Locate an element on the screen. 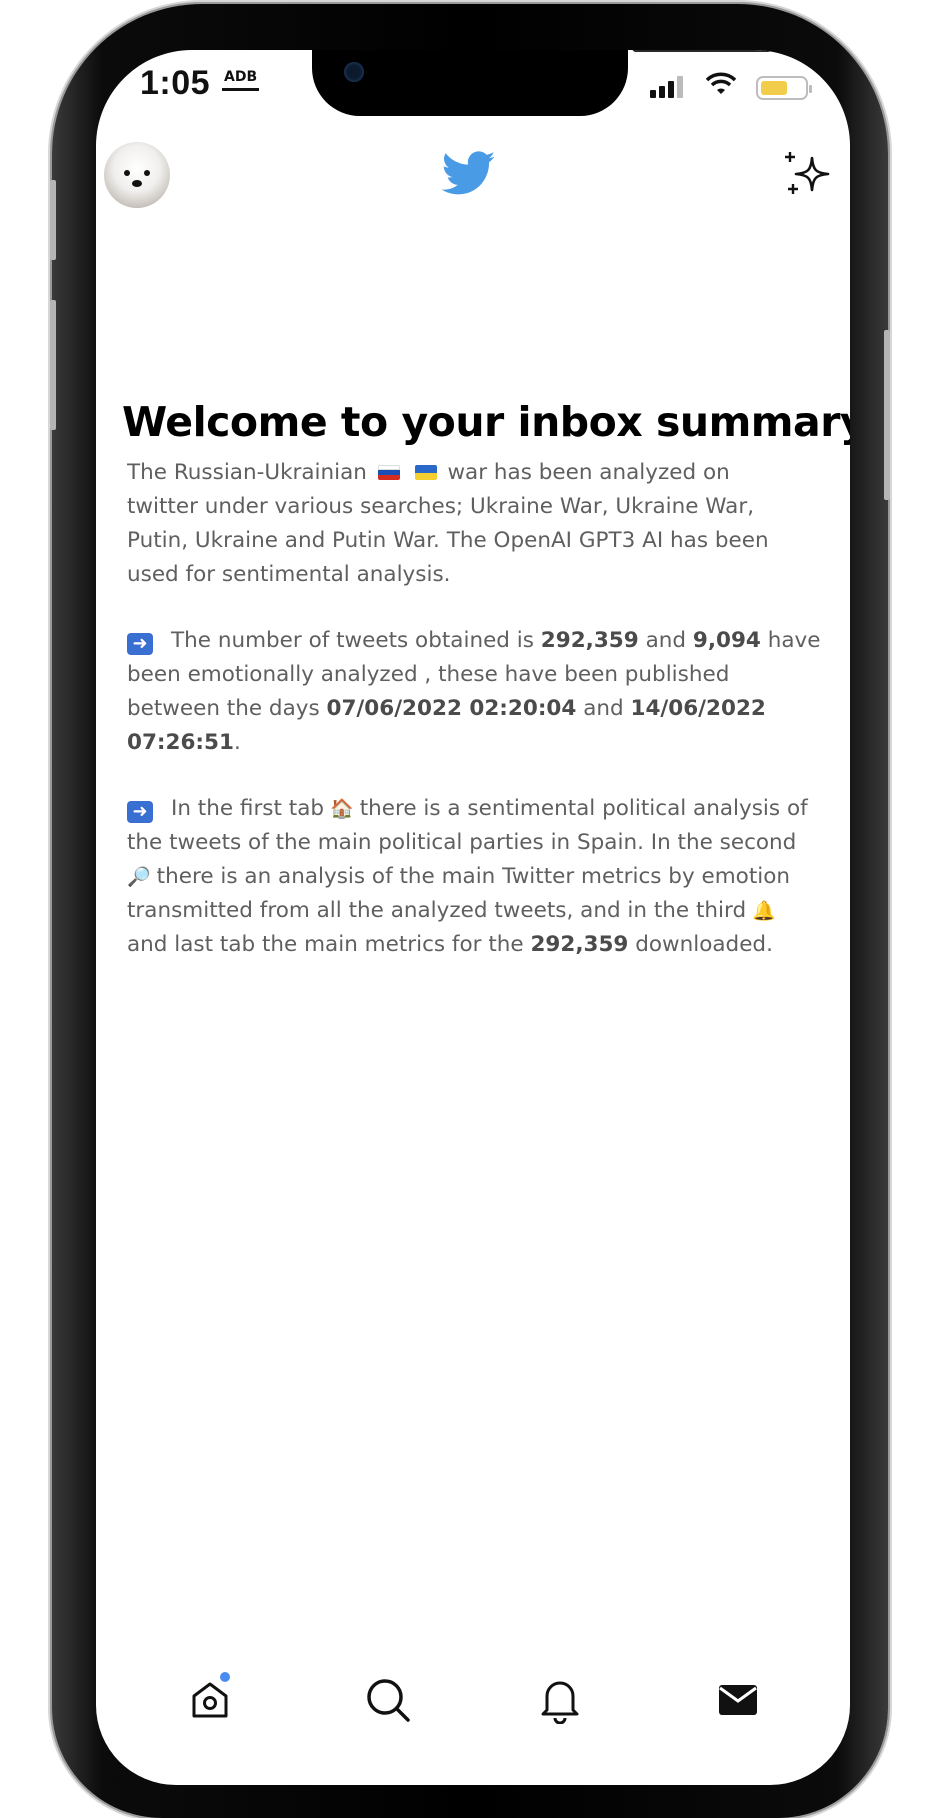 This screenshot has height=1818, width=940. battery-icon is located at coordinates (784, 88).